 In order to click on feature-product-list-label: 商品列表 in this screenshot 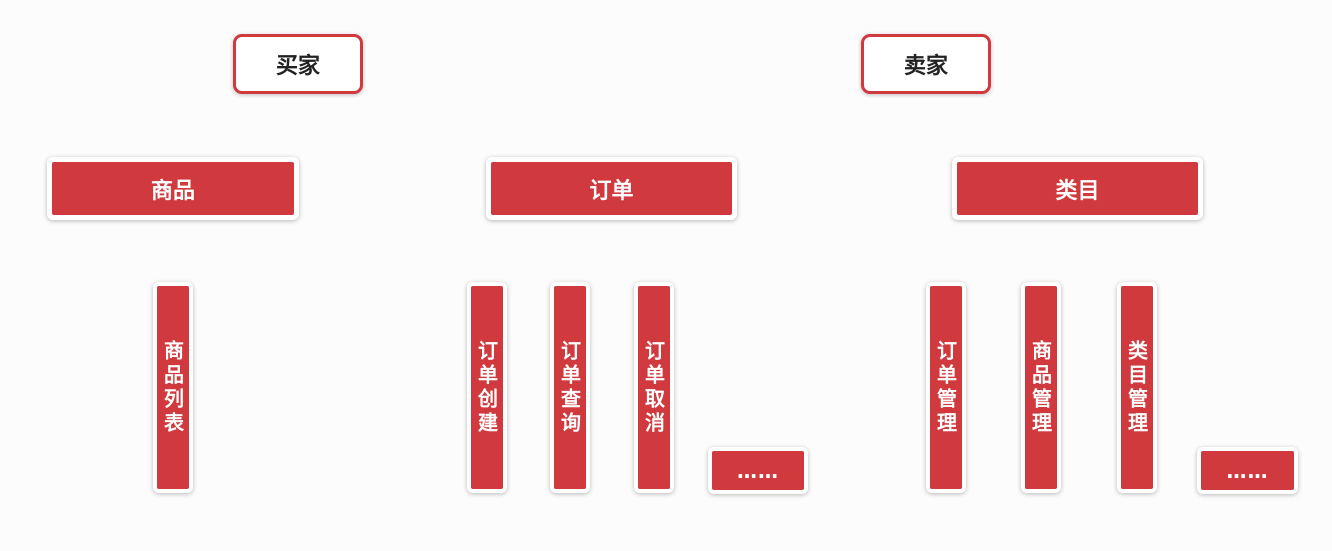, I will do `click(173, 387)`.